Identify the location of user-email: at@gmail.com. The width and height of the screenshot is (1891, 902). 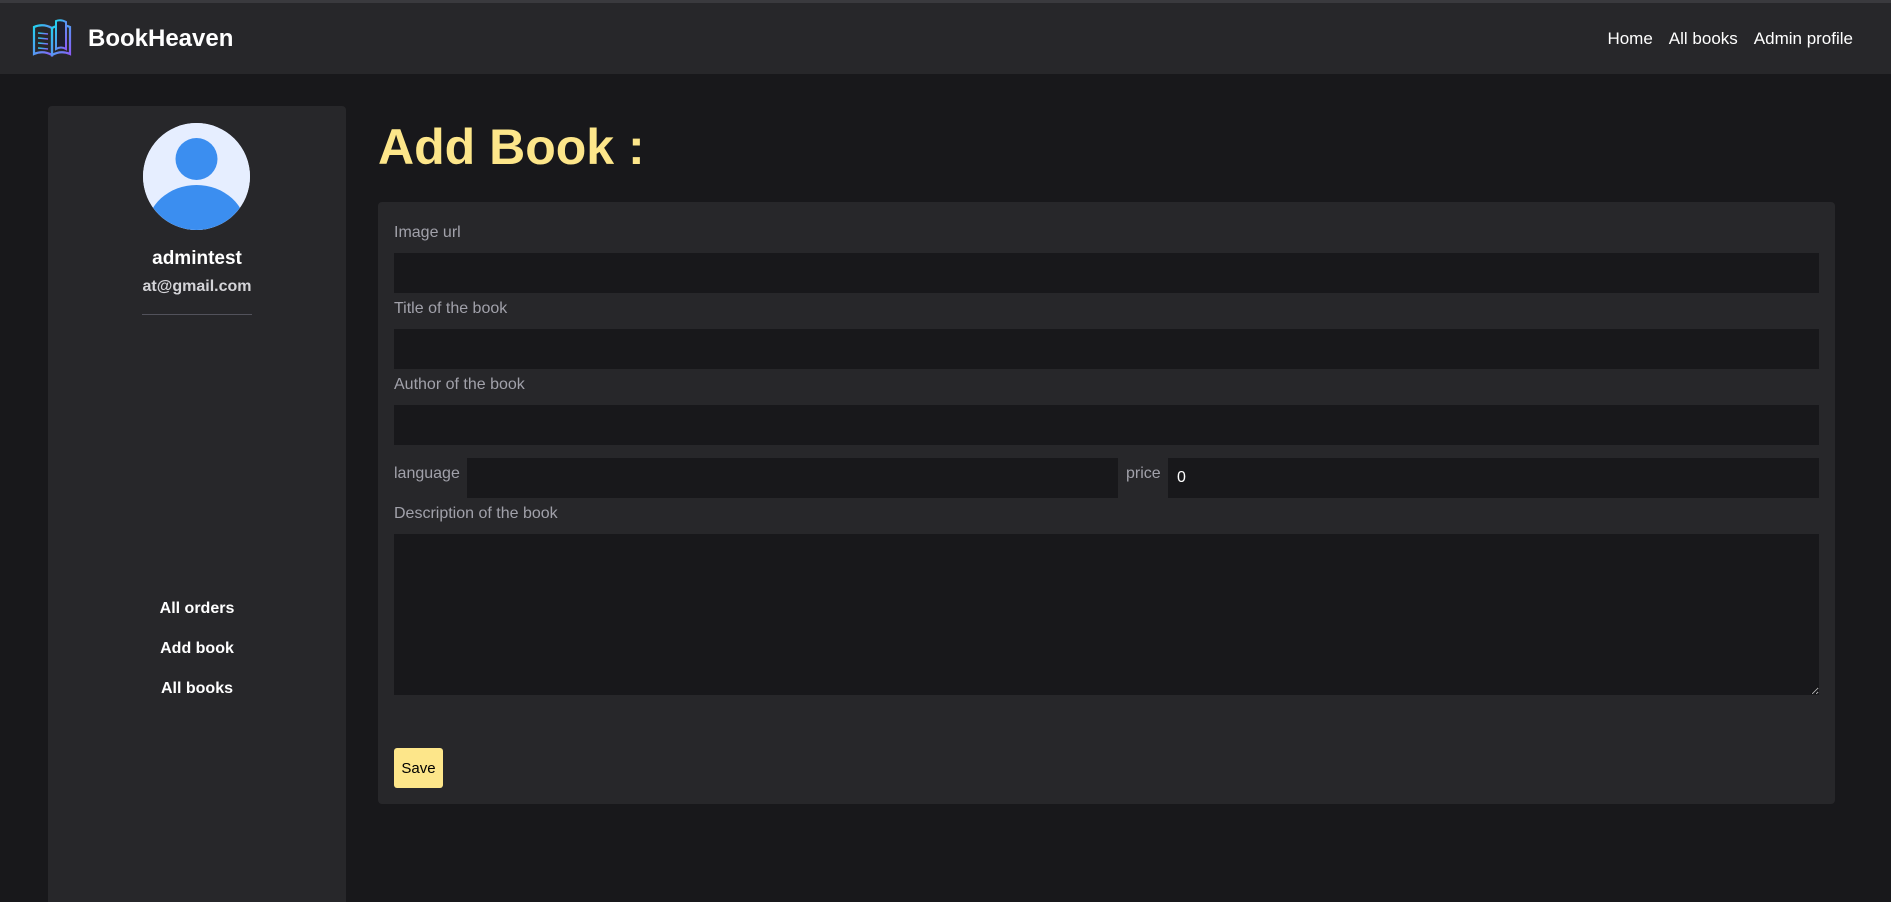
(197, 286).